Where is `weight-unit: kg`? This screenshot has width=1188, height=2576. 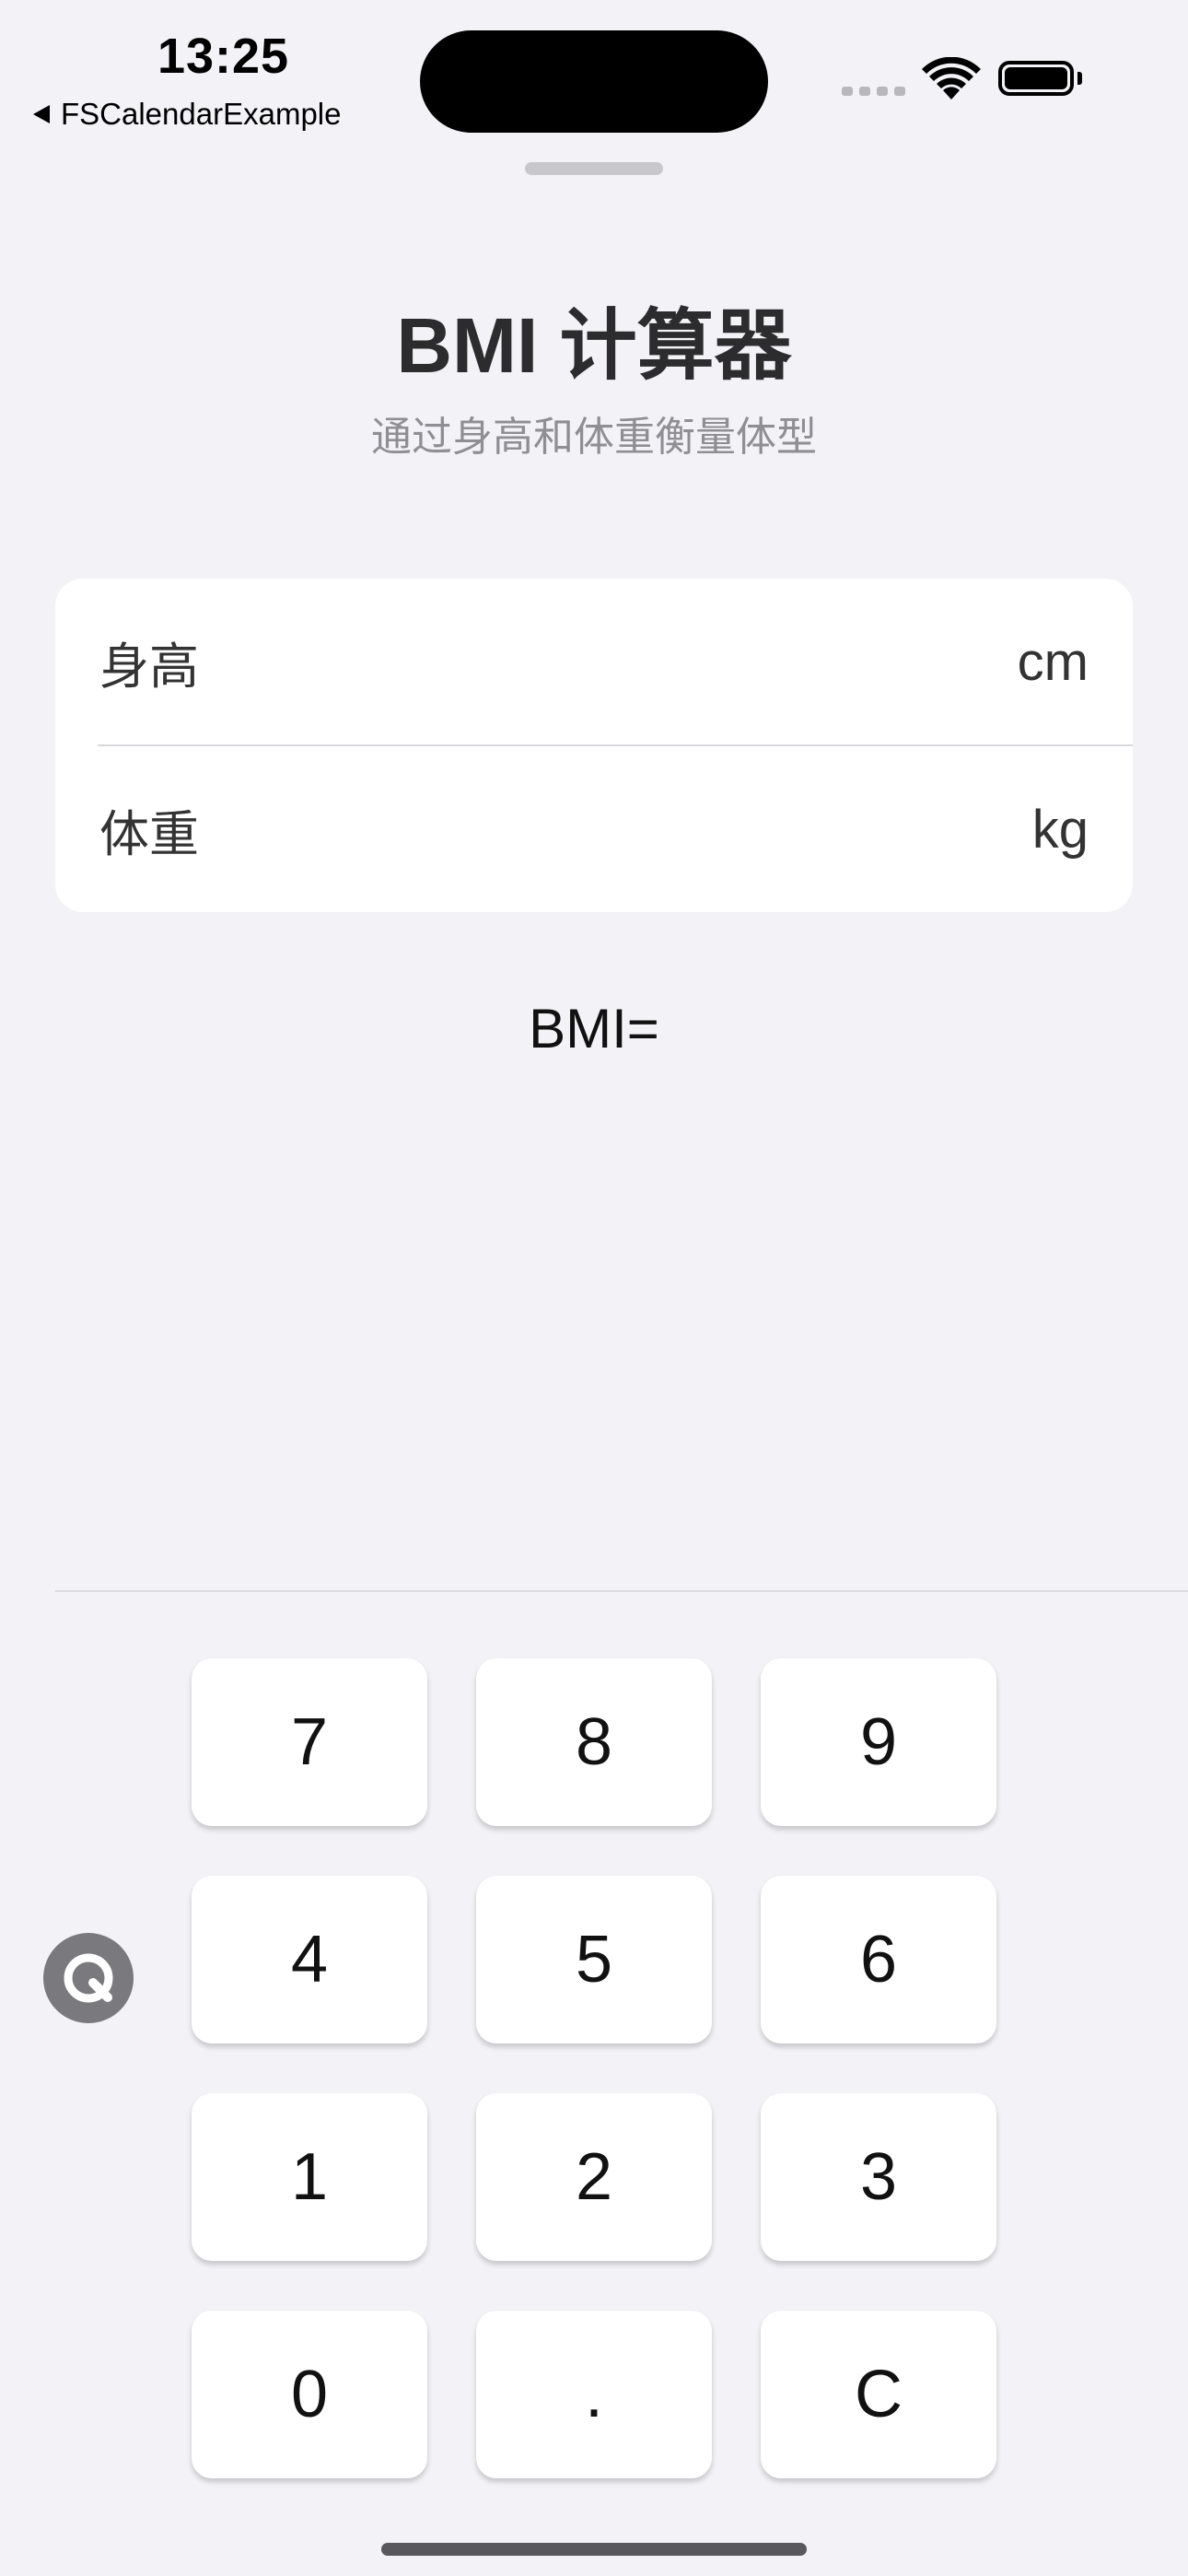 weight-unit: kg is located at coordinates (1060, 829).